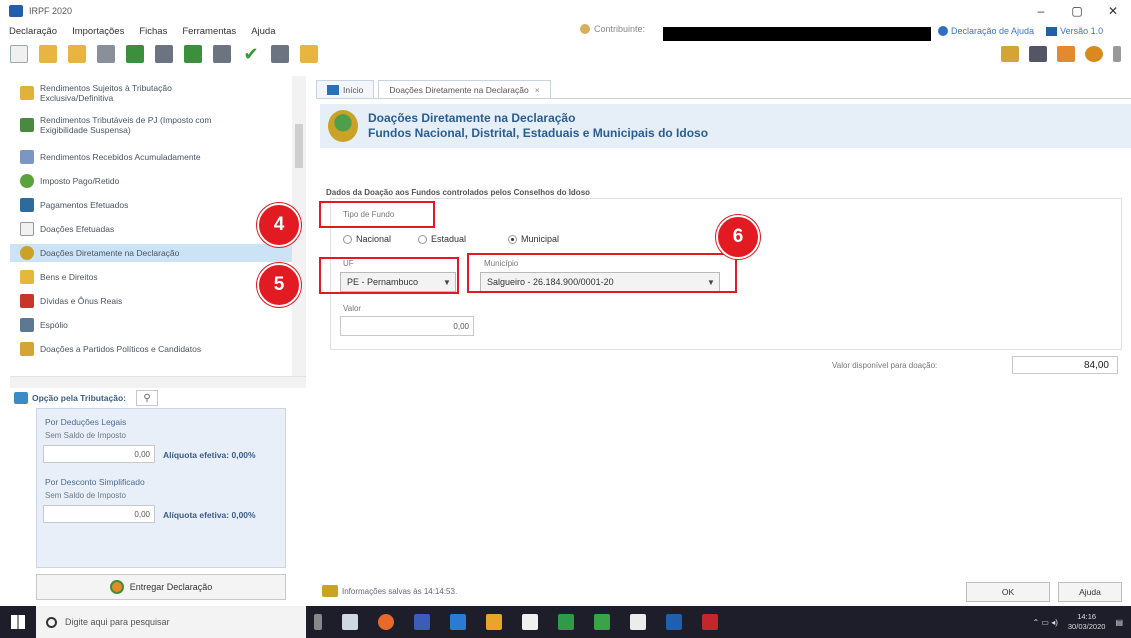 The image size is (1131, 638). What do you see at coordinates (638, 622) in the screenshot?
I see `mail-icon` at bounding box center [638, 622].